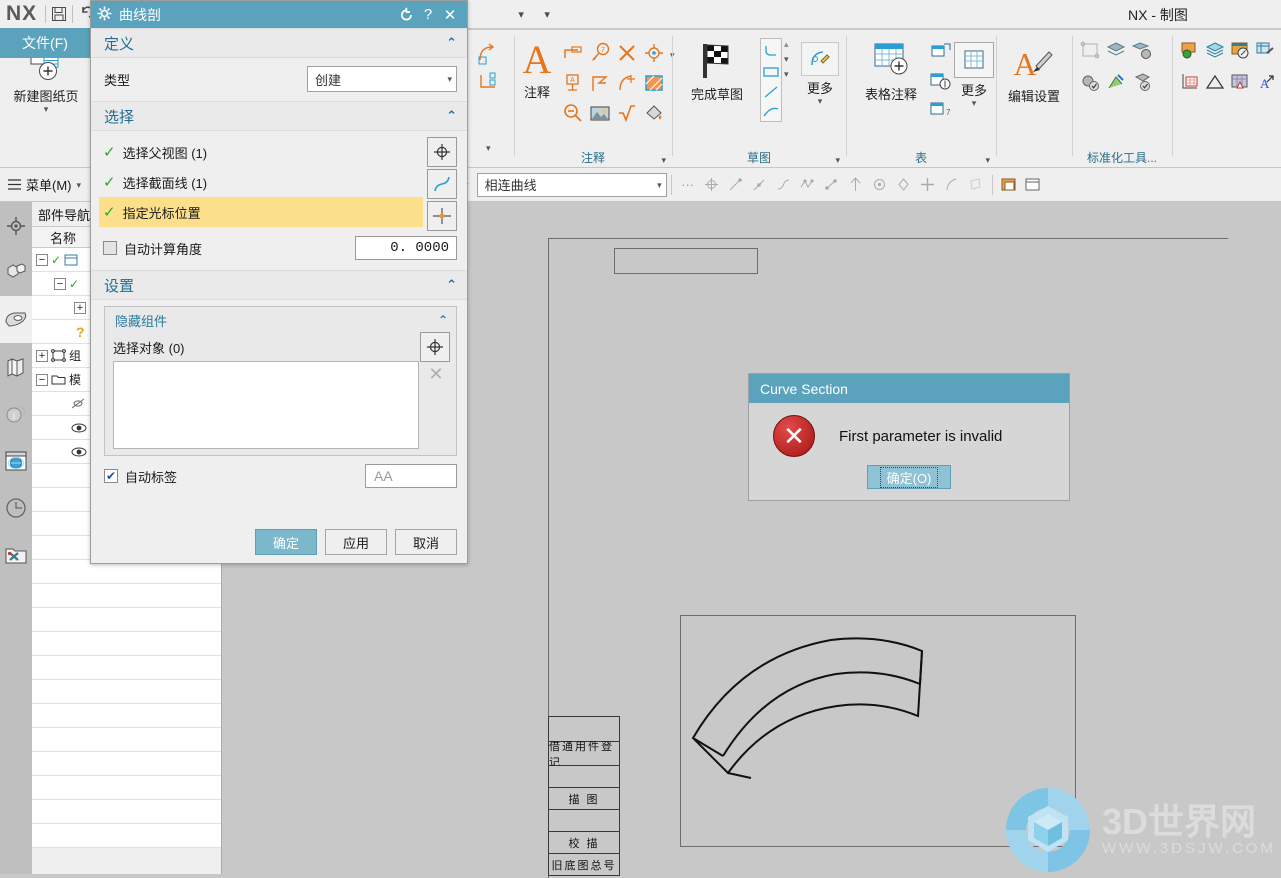 Image resolution: width=1281 pixels, height=878 pixels. What do you see at coordinates (1265, 83) in the screenshot?
I see `annotation-move-icon: A` at bounding box center [1265, 83].